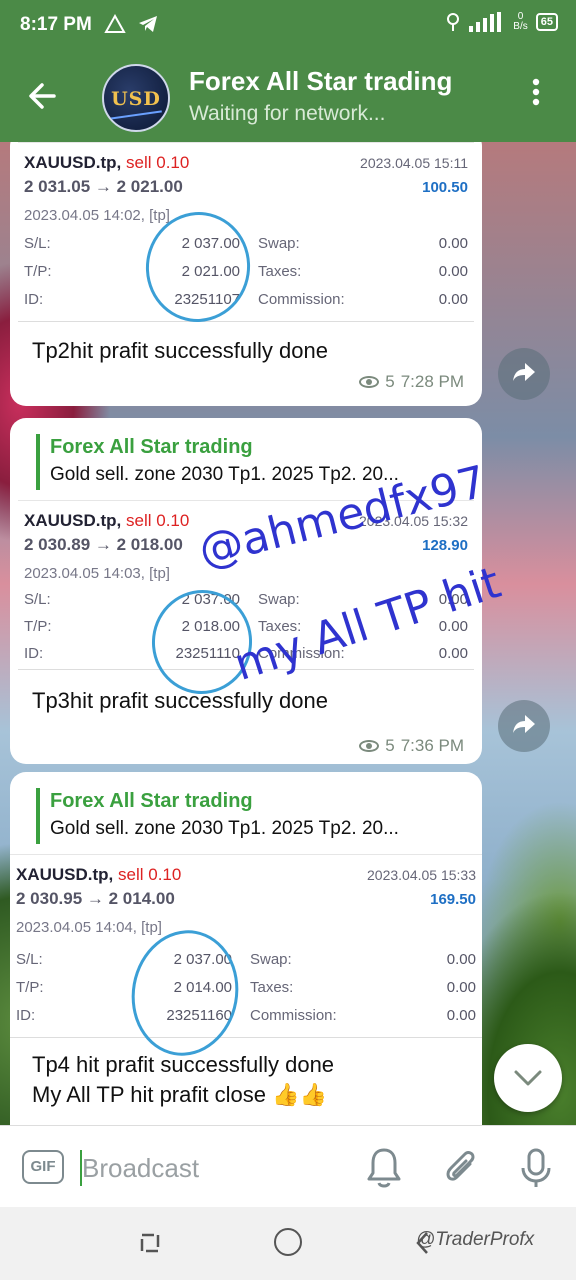 The width and height of the screenshot is (576, 1280). Describe the element at coordinates (212, 1168) in the screenshot. I see `broadcast-input` at that location.